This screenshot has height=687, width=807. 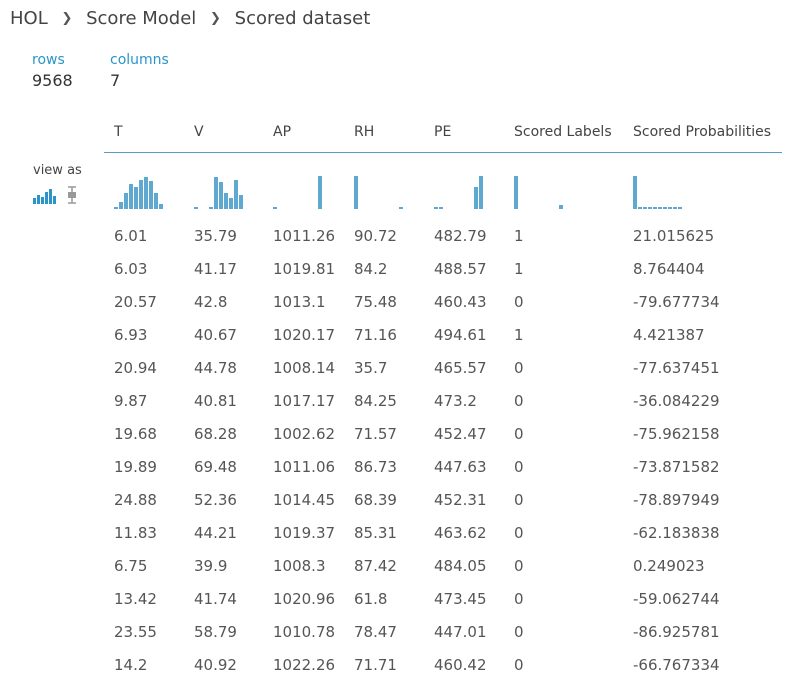 I want to click on breadcrumb-item-hol: HOL, so click(x=29, y=18).